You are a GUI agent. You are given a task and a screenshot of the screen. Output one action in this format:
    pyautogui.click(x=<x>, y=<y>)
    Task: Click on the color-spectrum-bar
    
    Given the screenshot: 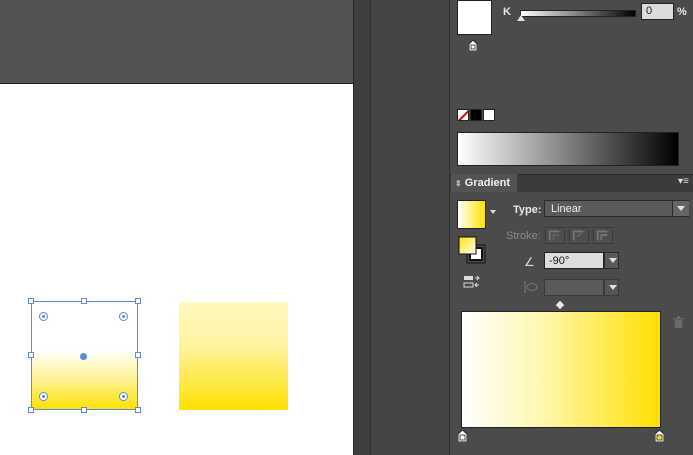 What is the action you would take?
    pyautogui.click(x=568, y=149)
    